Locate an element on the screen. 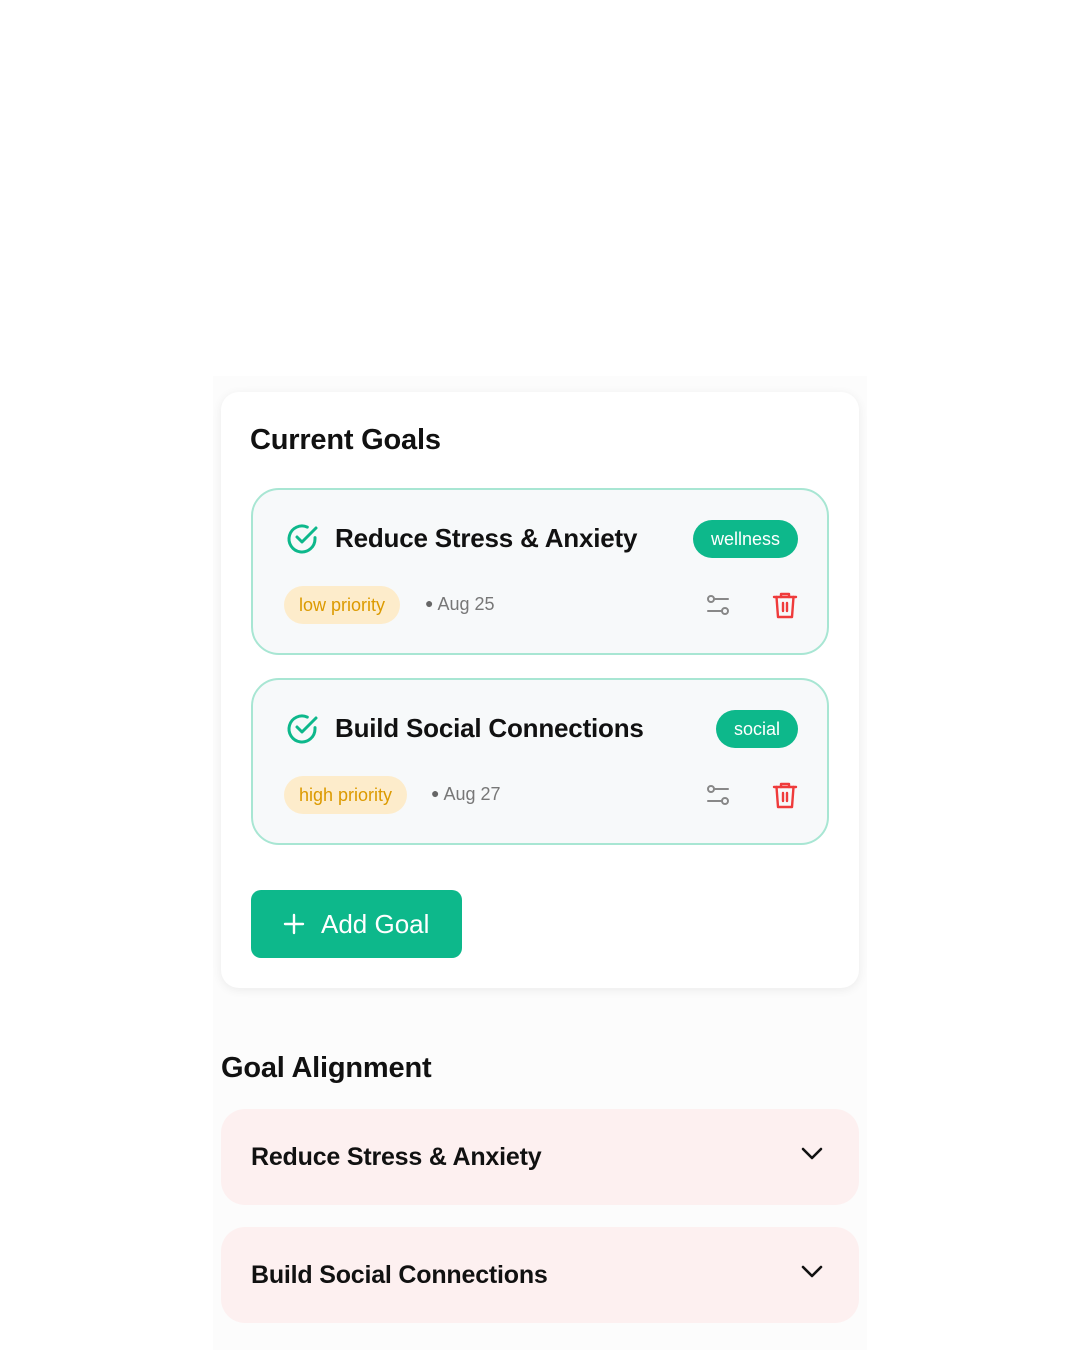  add-goal-button: Add Goal is located at coordinates (356, 924).